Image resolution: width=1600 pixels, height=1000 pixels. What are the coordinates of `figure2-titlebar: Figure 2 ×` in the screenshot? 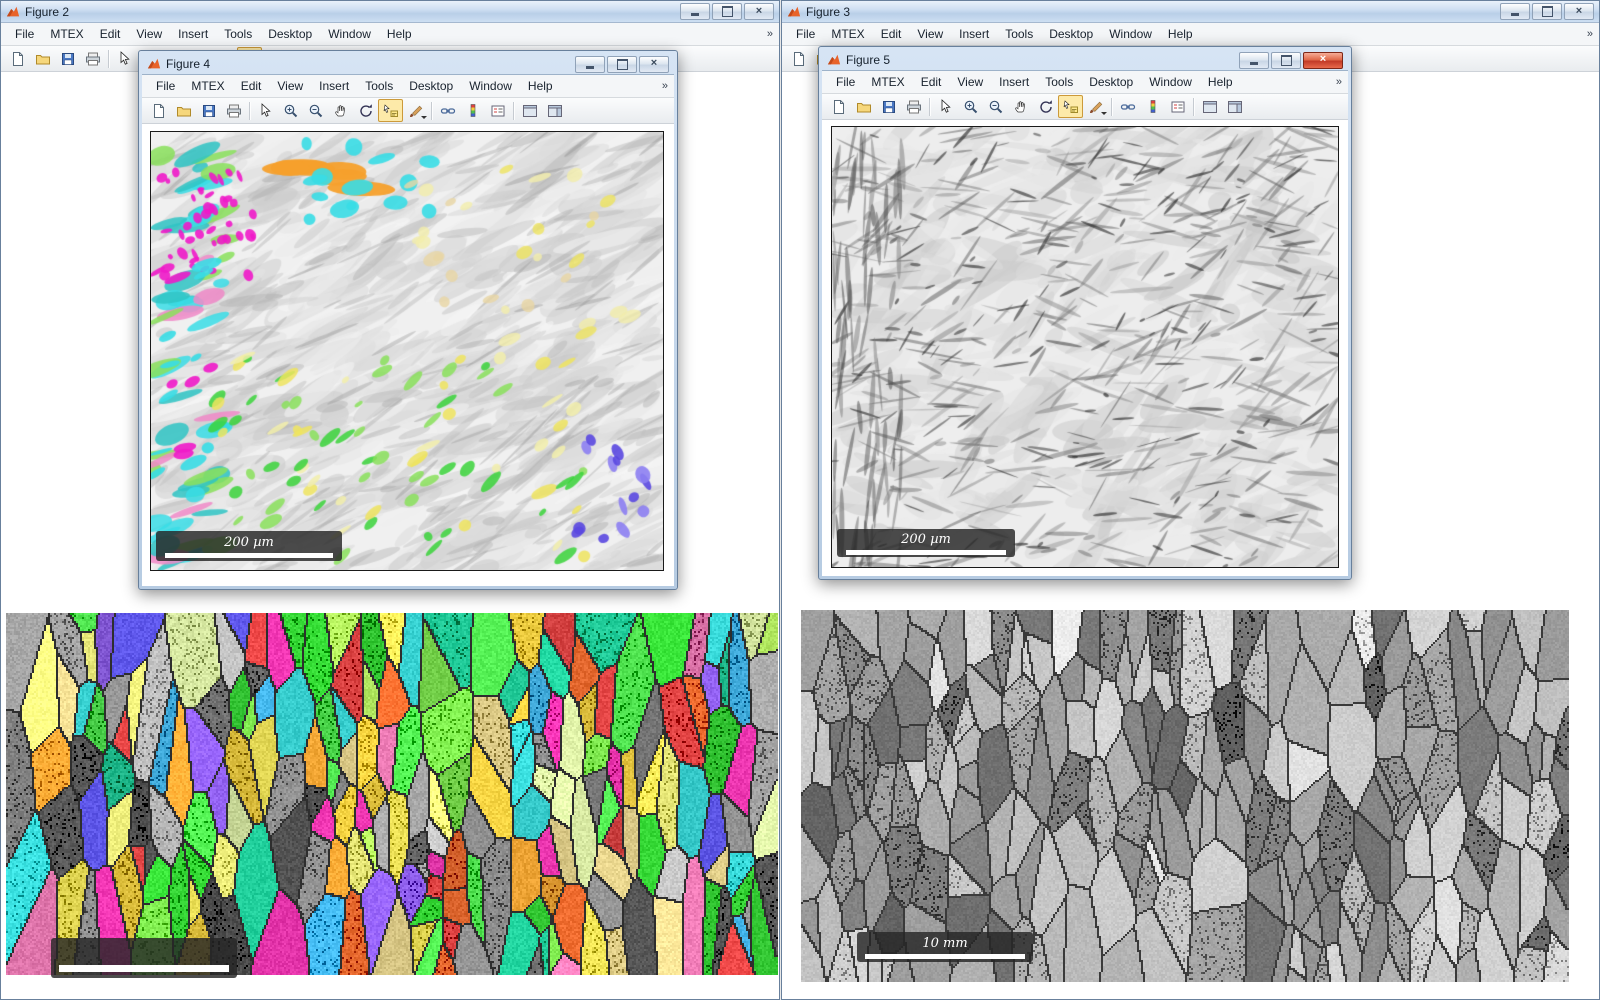 It's located at (390, 12).